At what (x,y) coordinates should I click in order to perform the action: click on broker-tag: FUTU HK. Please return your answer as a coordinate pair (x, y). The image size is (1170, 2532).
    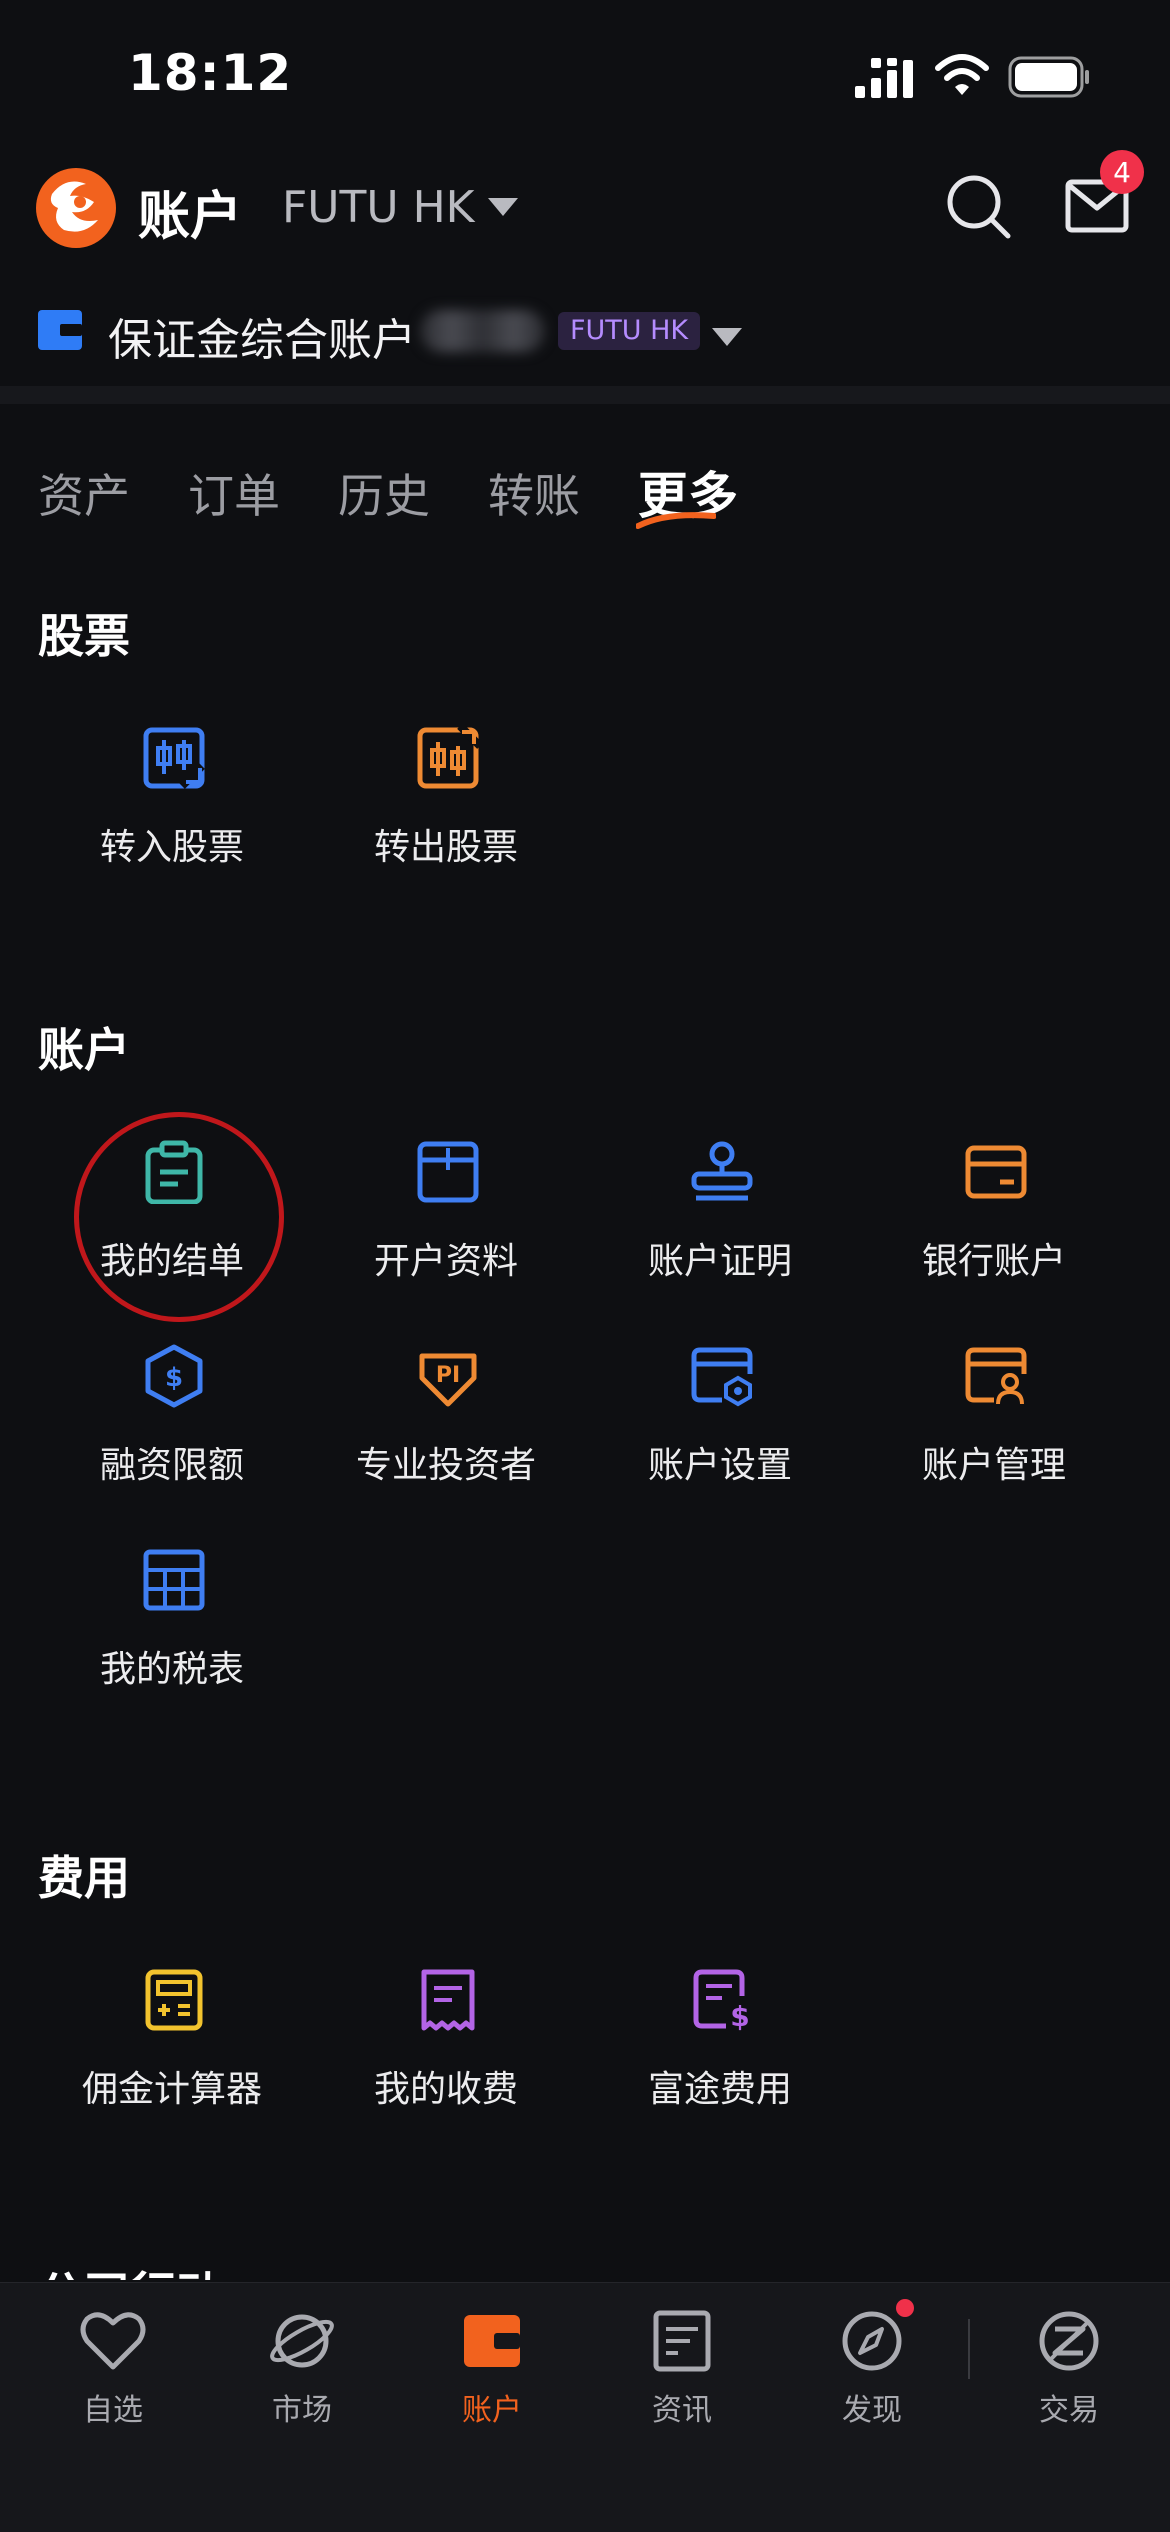
    Looking at the image, I should click on (629, 331).